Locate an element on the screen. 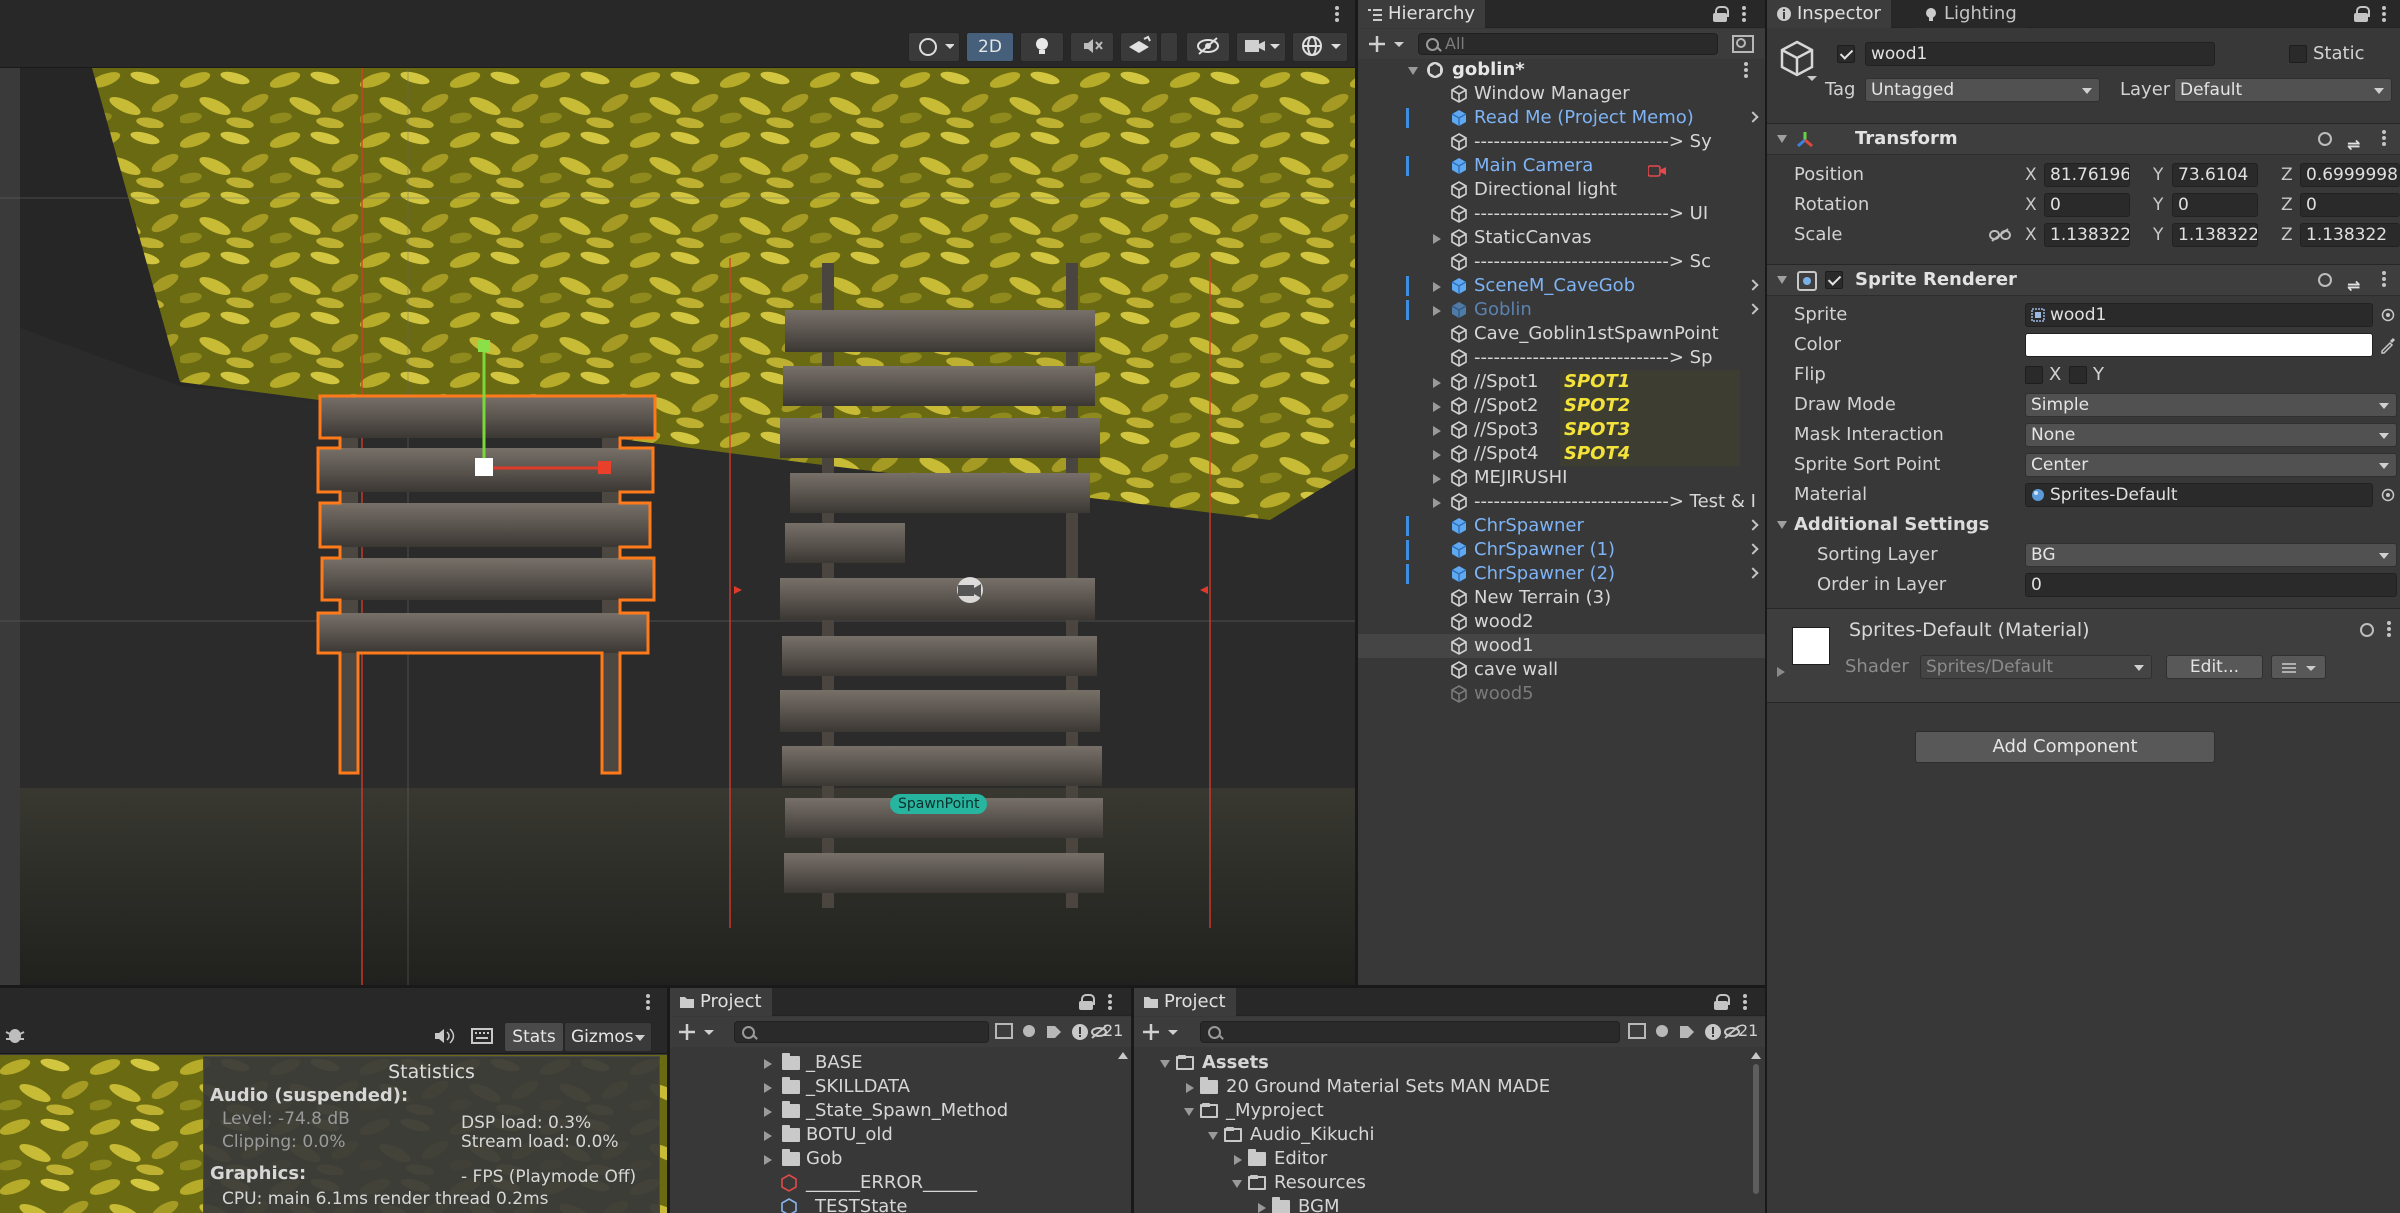 The height and width of the screenshot is (1213, 2400). hierarchy-item: MEJIRUSHI is located at coordinates (1561, 478).